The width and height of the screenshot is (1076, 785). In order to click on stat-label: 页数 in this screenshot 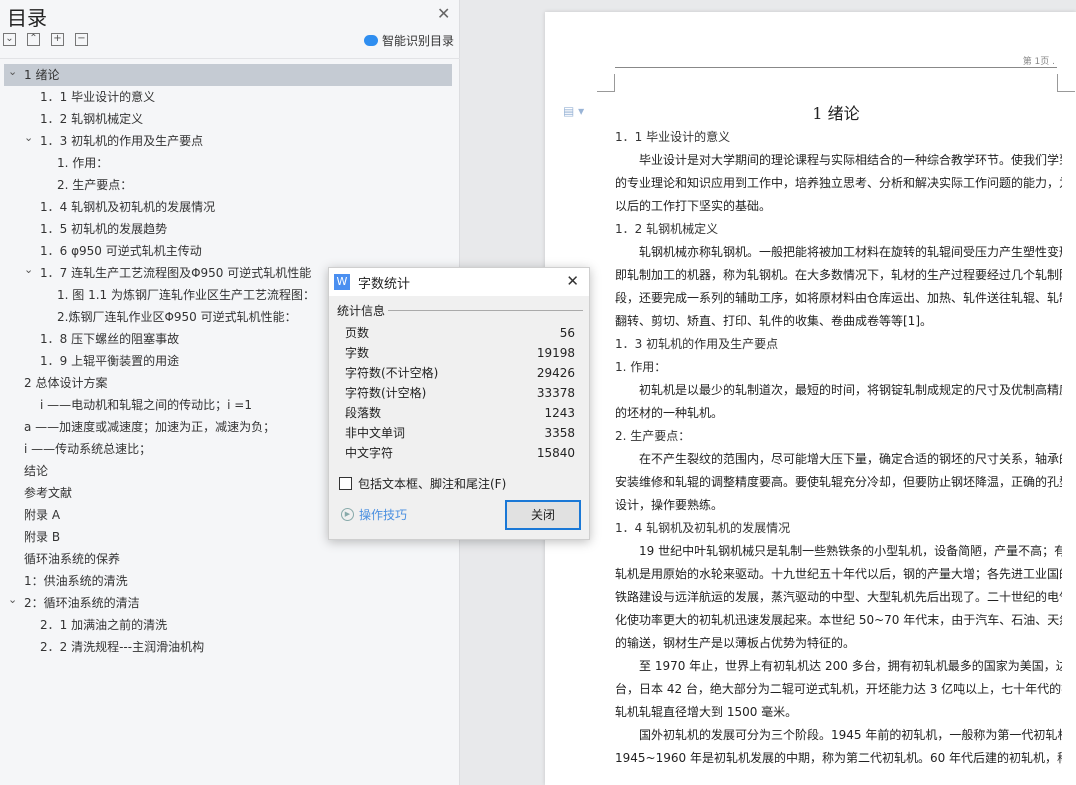, I will do `click(357, 333)`.